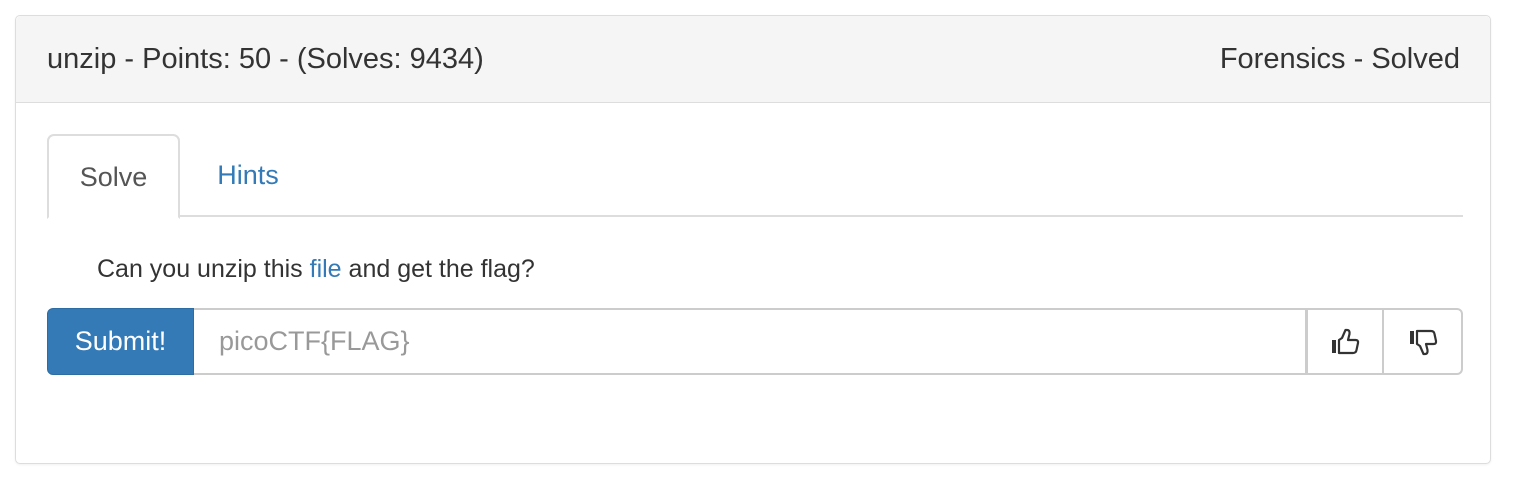  I want to click on file-link: file, so click(326, 269).